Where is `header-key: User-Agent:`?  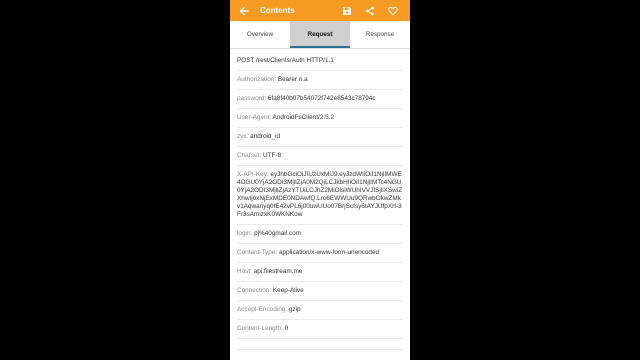 header-key: User-Agent: is located at coordinates (254, 117).